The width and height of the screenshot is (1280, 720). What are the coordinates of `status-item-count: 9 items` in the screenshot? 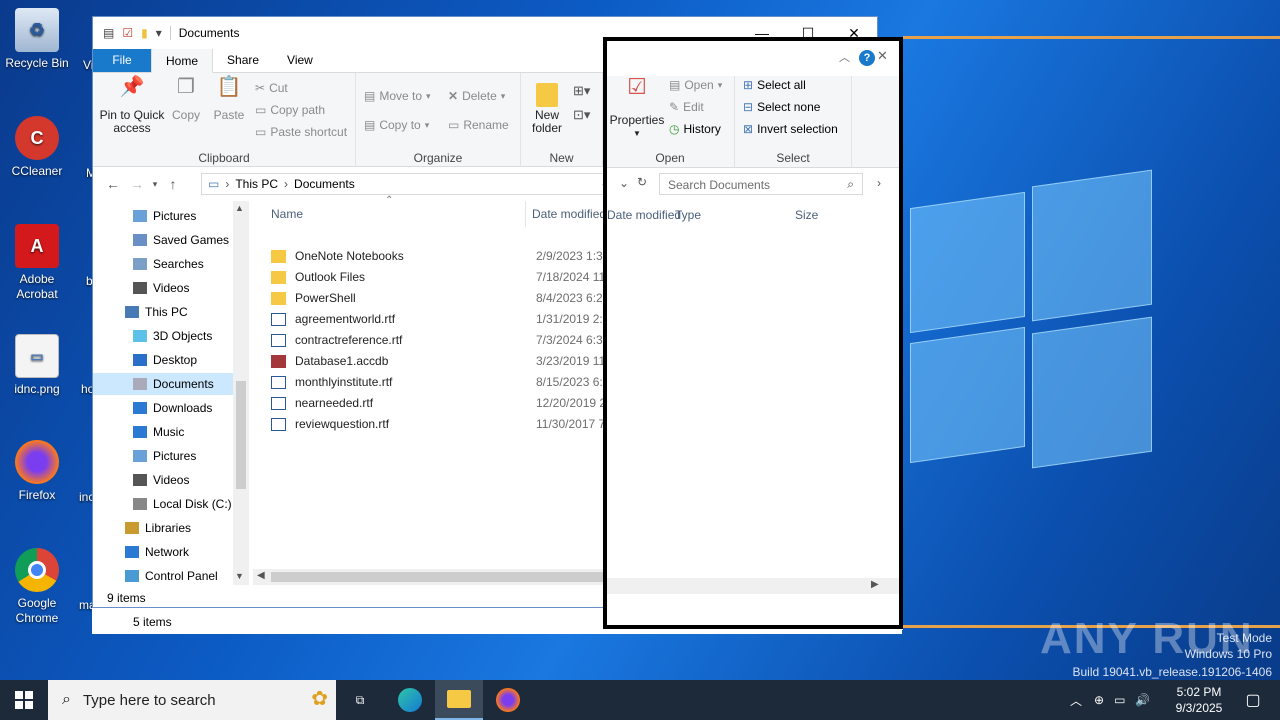 It's located at (126, 598).